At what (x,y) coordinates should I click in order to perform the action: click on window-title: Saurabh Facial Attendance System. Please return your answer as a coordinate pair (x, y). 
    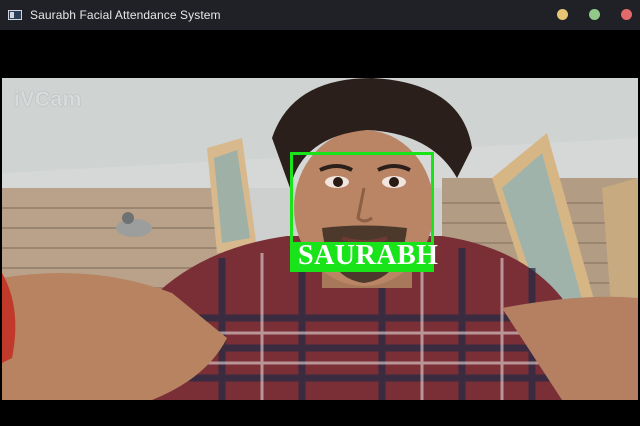
    Looking at the image, I should click on (125, 15).